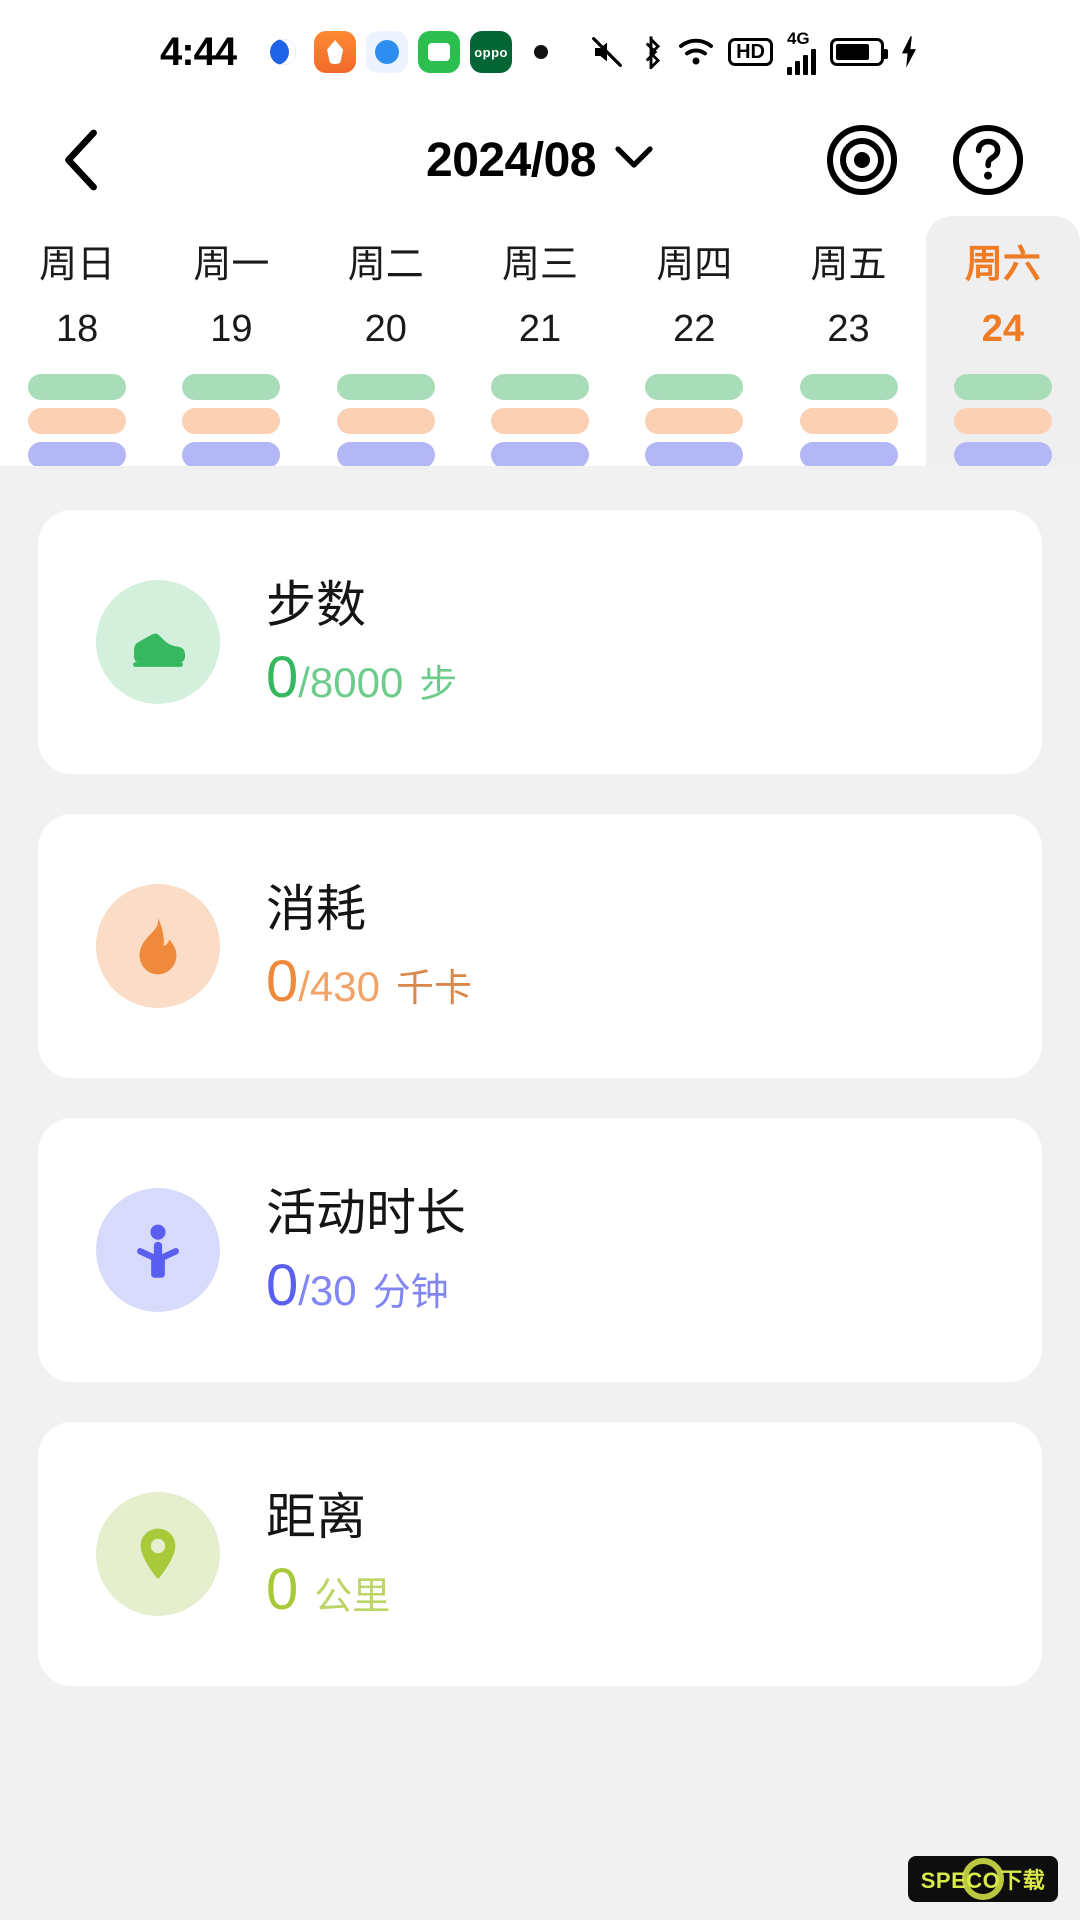  I want to click on metric-unit: 千卡, so click(434, 988).